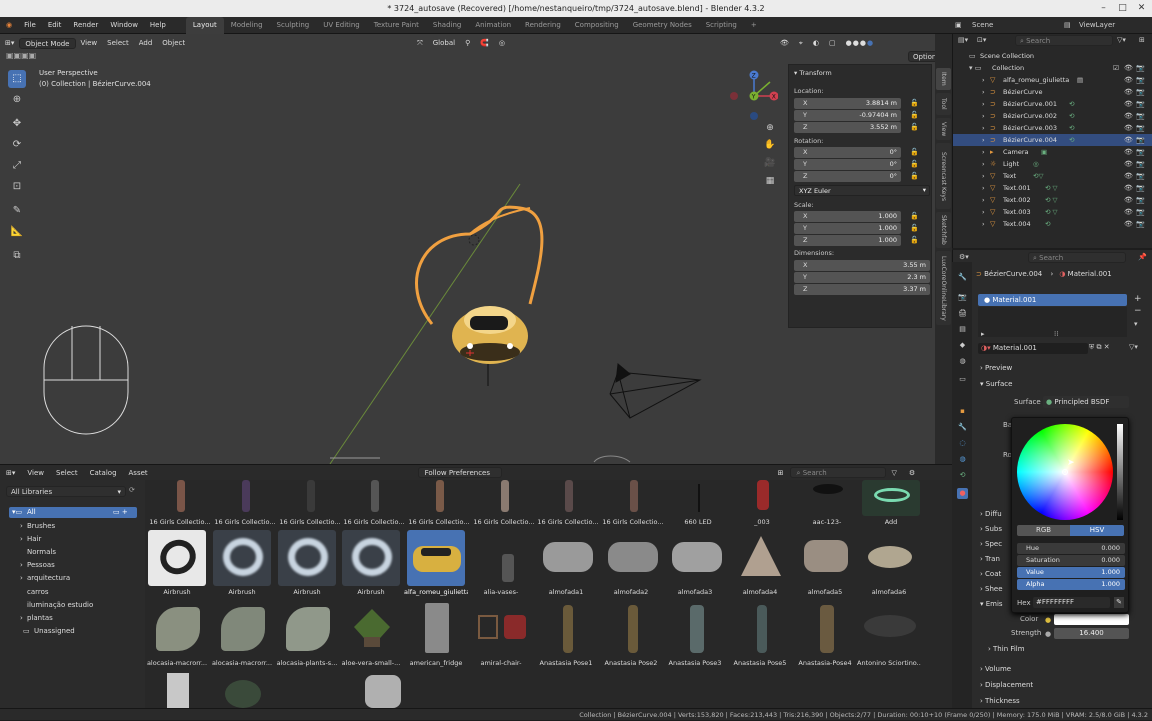  I want to click on catalog-normals: Normals, so click(41, 552).